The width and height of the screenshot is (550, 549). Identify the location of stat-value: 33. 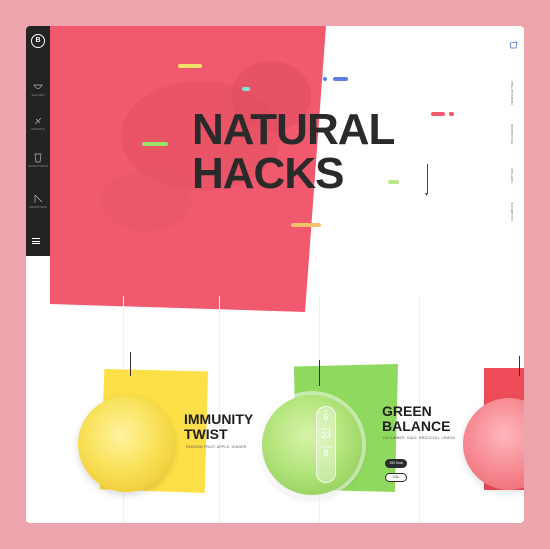
(325, 435).